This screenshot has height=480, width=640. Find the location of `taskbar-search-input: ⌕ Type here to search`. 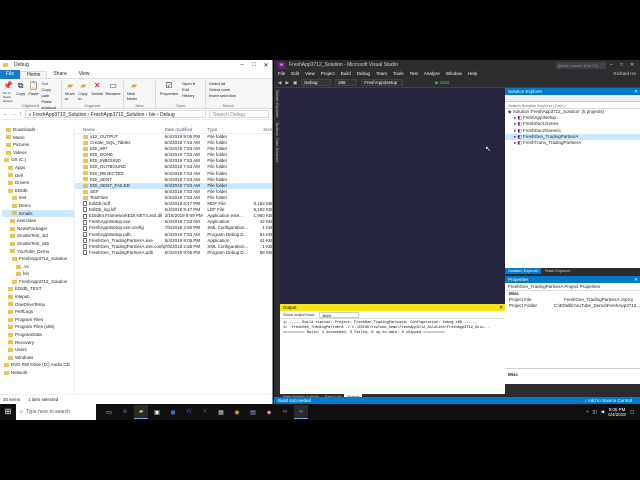

taskbar-search-input: ⌕ Type here to search is located at coordinates (56, 412).